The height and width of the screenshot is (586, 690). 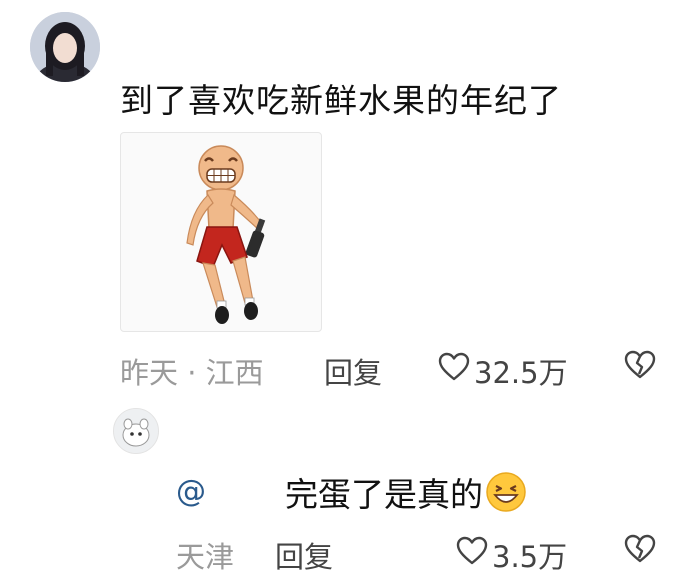 I want to click on avatar, so click(x=65, y=47).